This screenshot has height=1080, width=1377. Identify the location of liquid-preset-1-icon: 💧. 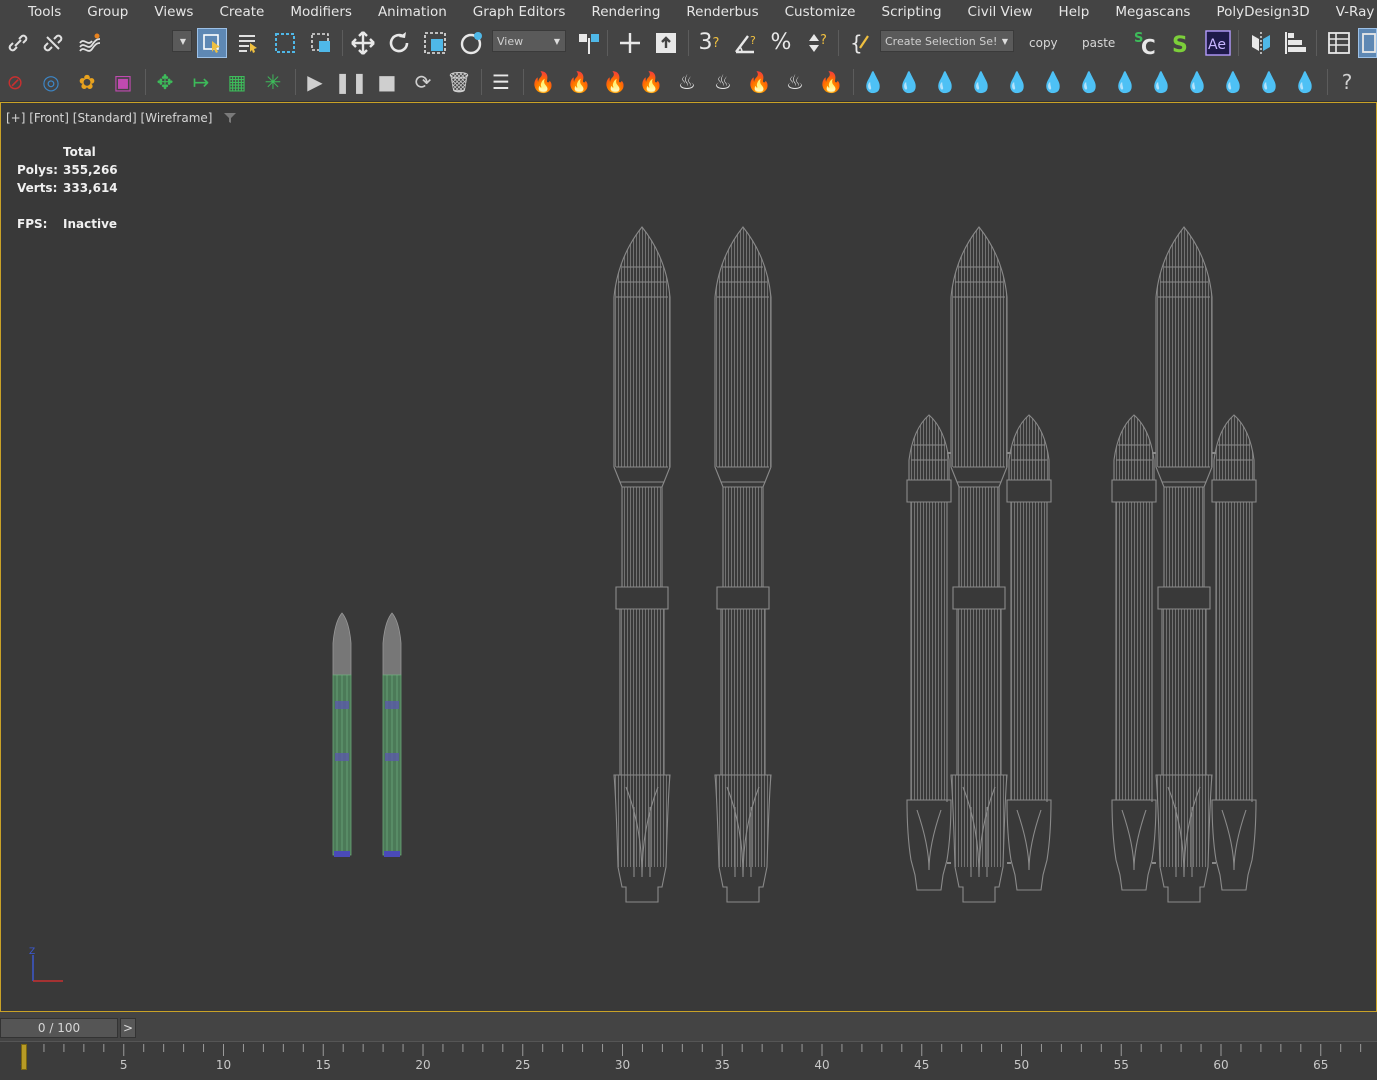
(873, 82).